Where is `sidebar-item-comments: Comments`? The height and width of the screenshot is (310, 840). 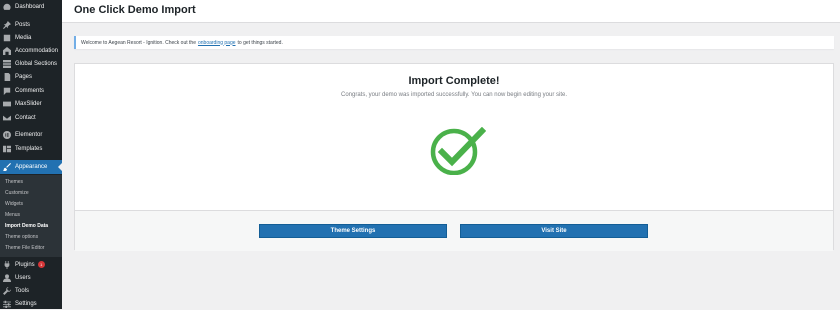 sidebar-item-comments: Comments is located at coordinates (31, 90).